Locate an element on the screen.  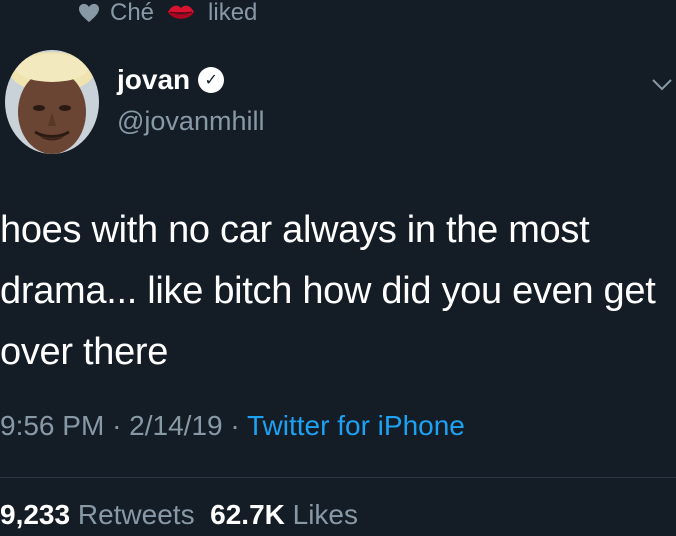
retweets-count: 9,233 is located at coordinates (35, 514).